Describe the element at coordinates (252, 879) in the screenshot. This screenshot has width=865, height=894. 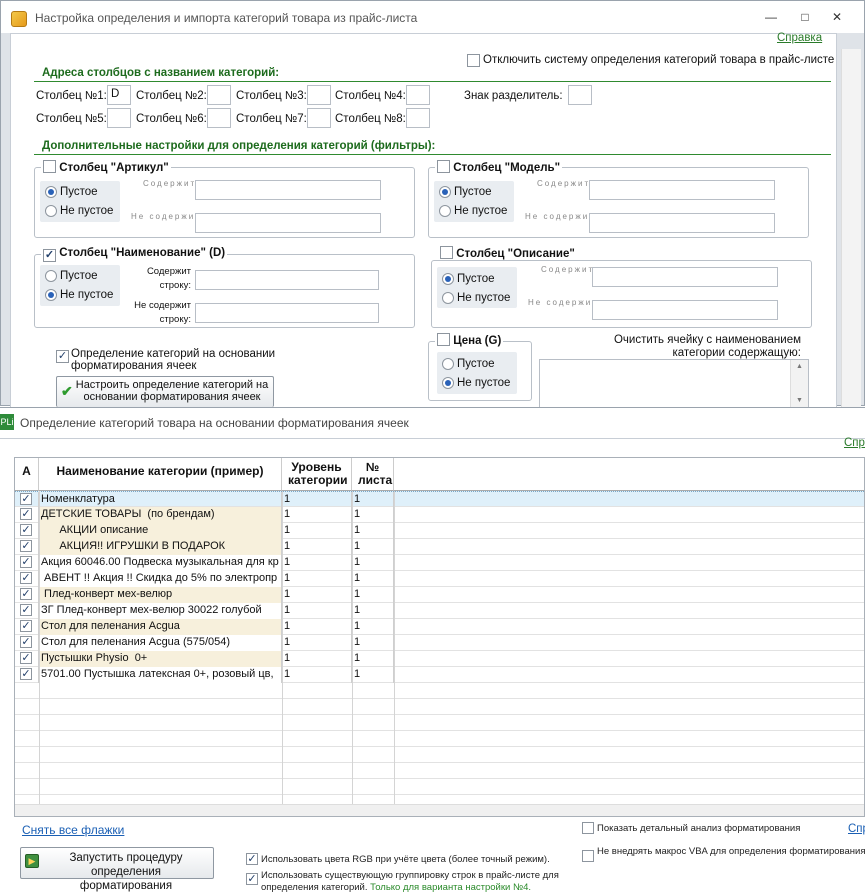
I see `use-grouping-checkbox: ✓` at that location.